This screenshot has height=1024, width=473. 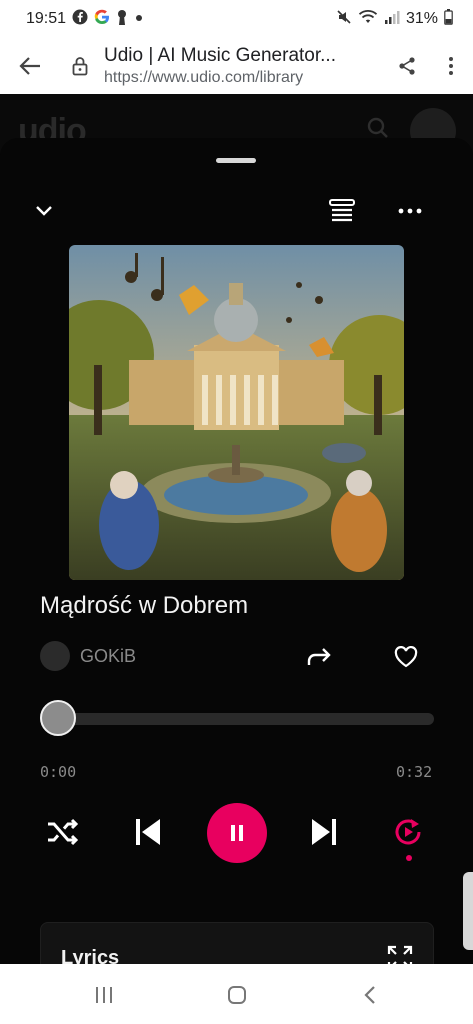 I want to click on repeat-active-dot, so click(x=409, y=858).